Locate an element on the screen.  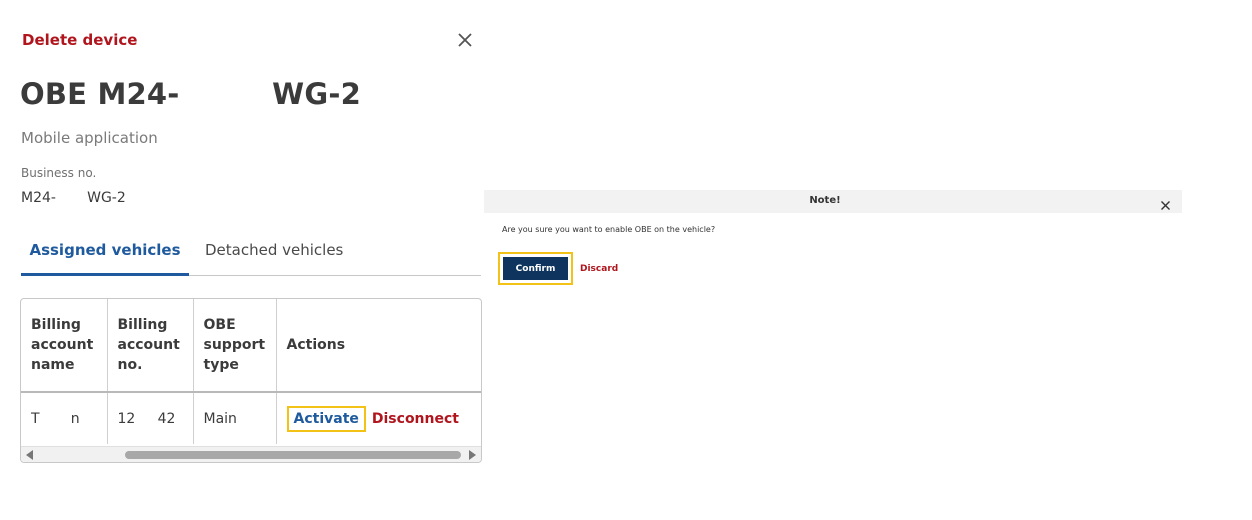
cell-actions: Activate Disconnect is located at coordinates (378, 418).